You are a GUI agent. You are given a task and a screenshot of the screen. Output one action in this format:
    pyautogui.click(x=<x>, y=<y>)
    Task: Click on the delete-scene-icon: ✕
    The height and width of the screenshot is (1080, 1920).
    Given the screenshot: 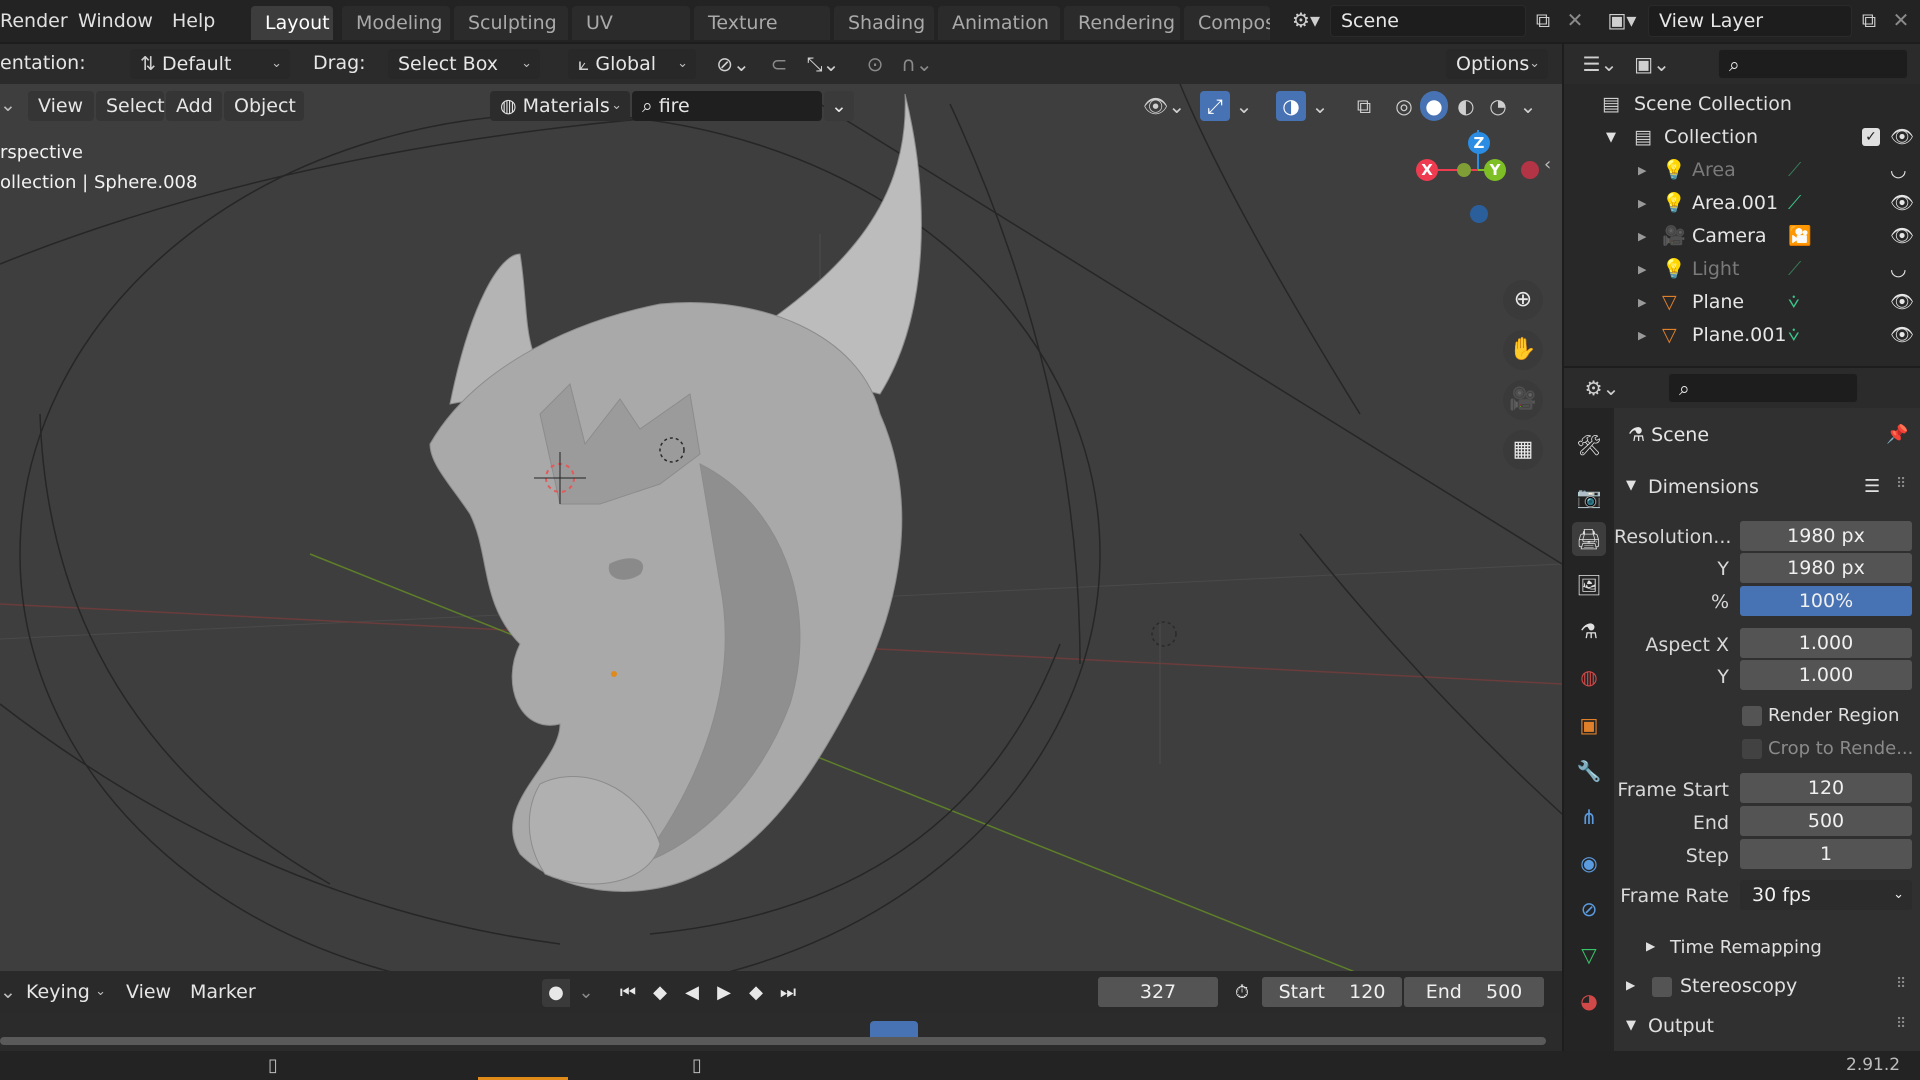 What is the action you would take?
    pyautogui.click(x=1575, y=20)
    